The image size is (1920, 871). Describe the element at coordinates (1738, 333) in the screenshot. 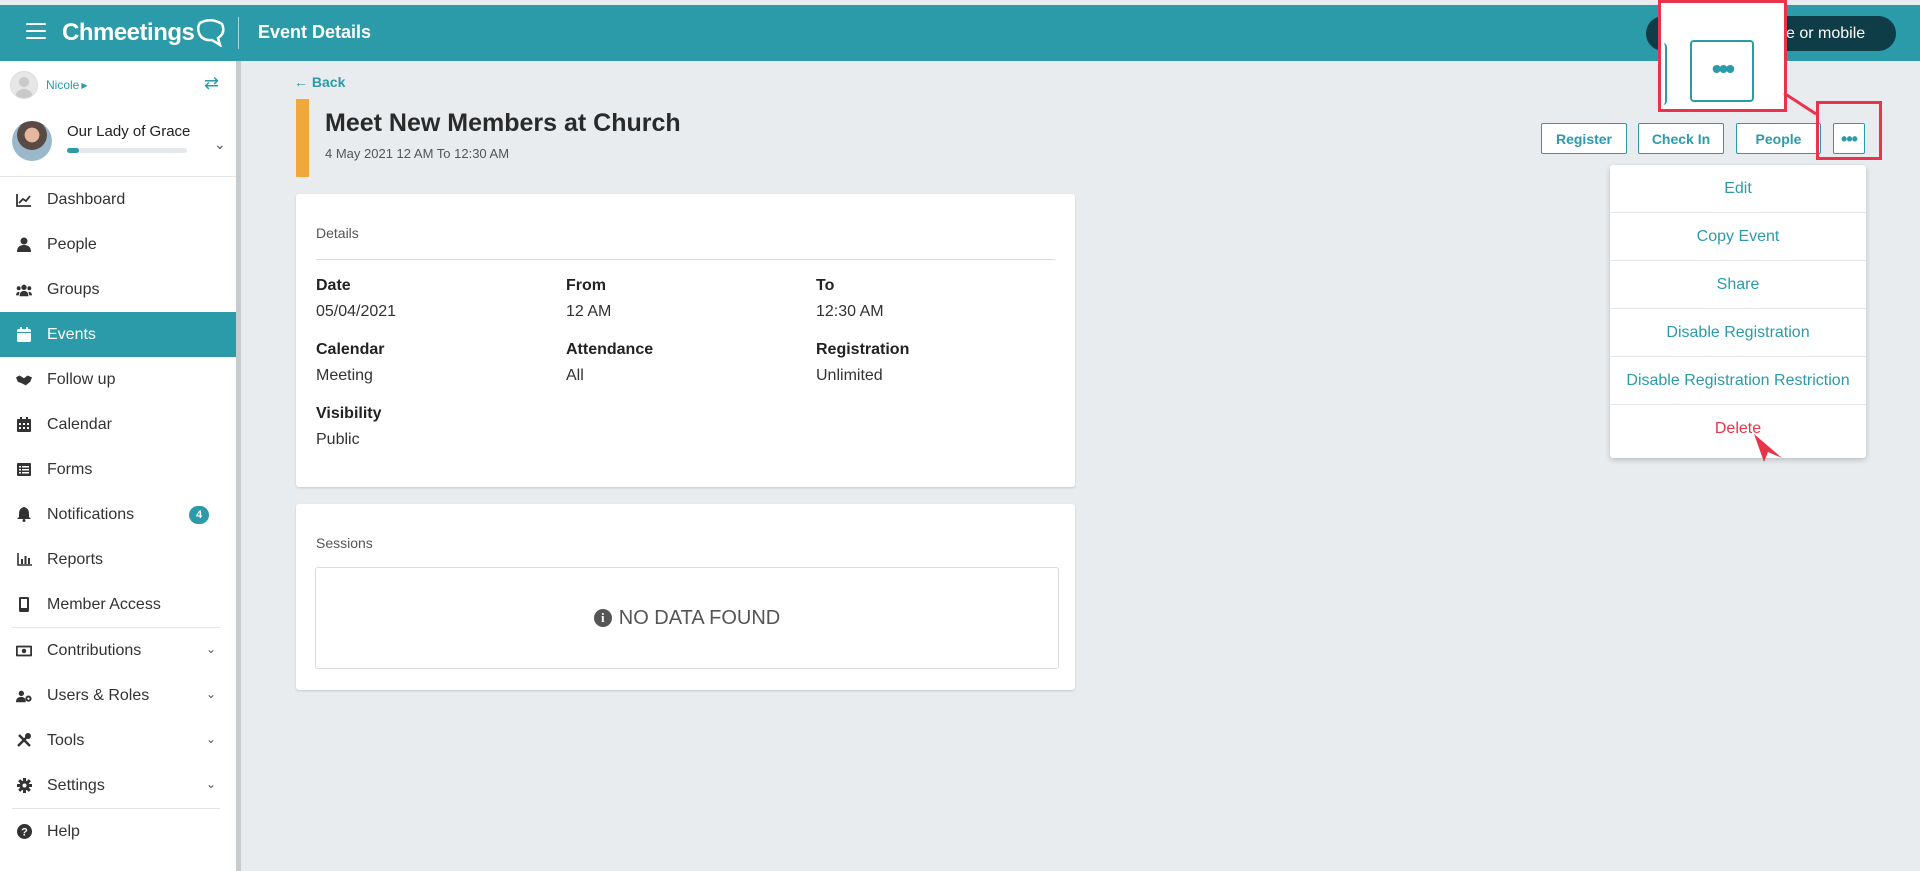

I see `menu-item-disable-registration: Disable Registration` at that location.